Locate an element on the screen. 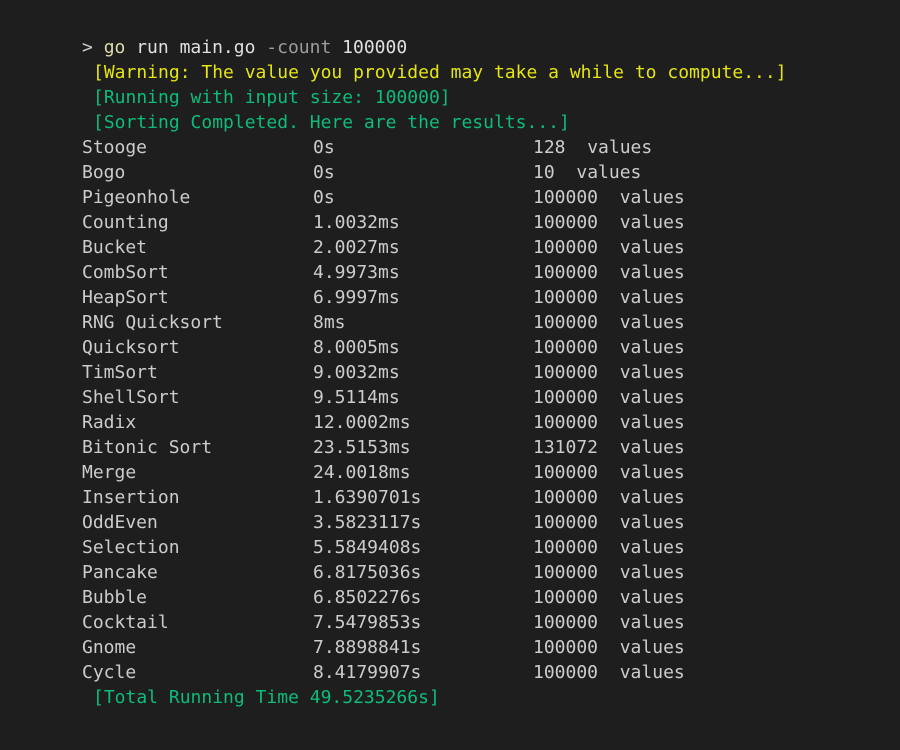 The width and height of the screenshot is (900, 750). algorithm-name: Bogo is located at coordinates (104, 172).